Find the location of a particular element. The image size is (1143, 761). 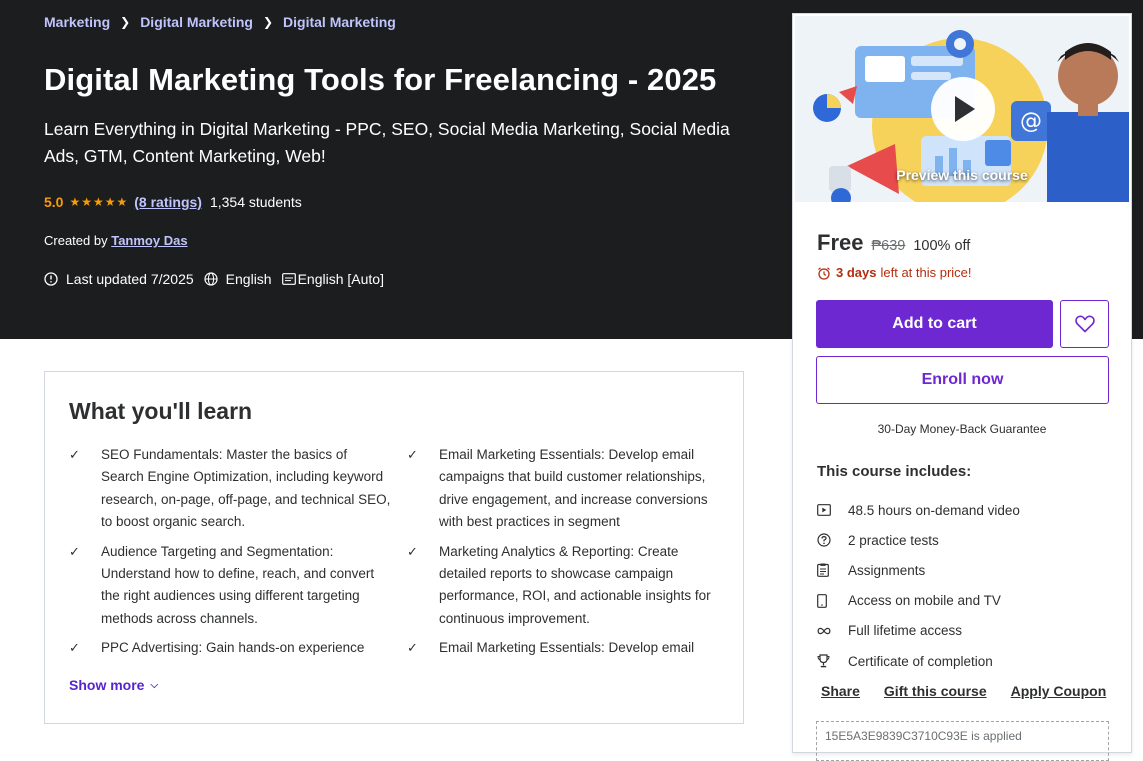

preview-label: Preview this course is located at coordinates (962, 175).